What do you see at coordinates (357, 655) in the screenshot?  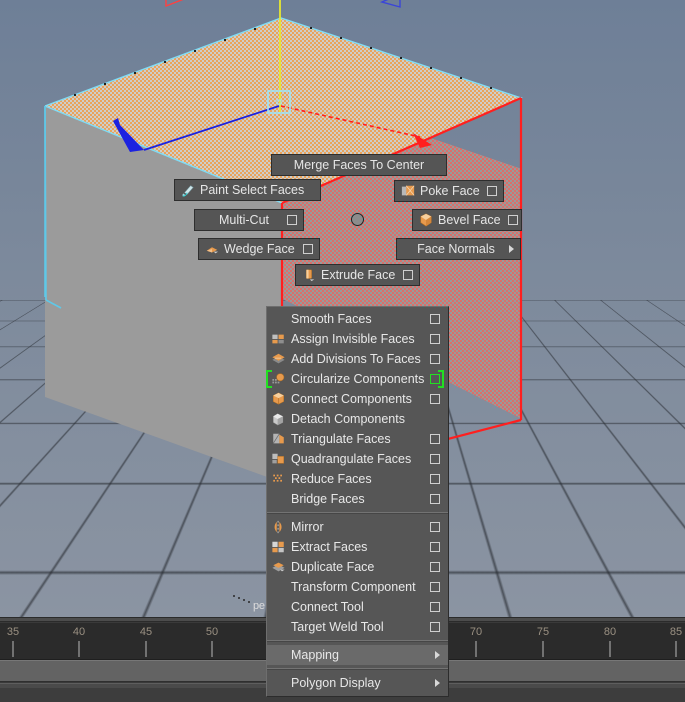 I see `menu-item-mapping: Mapping` at bounding box center [357, 655].